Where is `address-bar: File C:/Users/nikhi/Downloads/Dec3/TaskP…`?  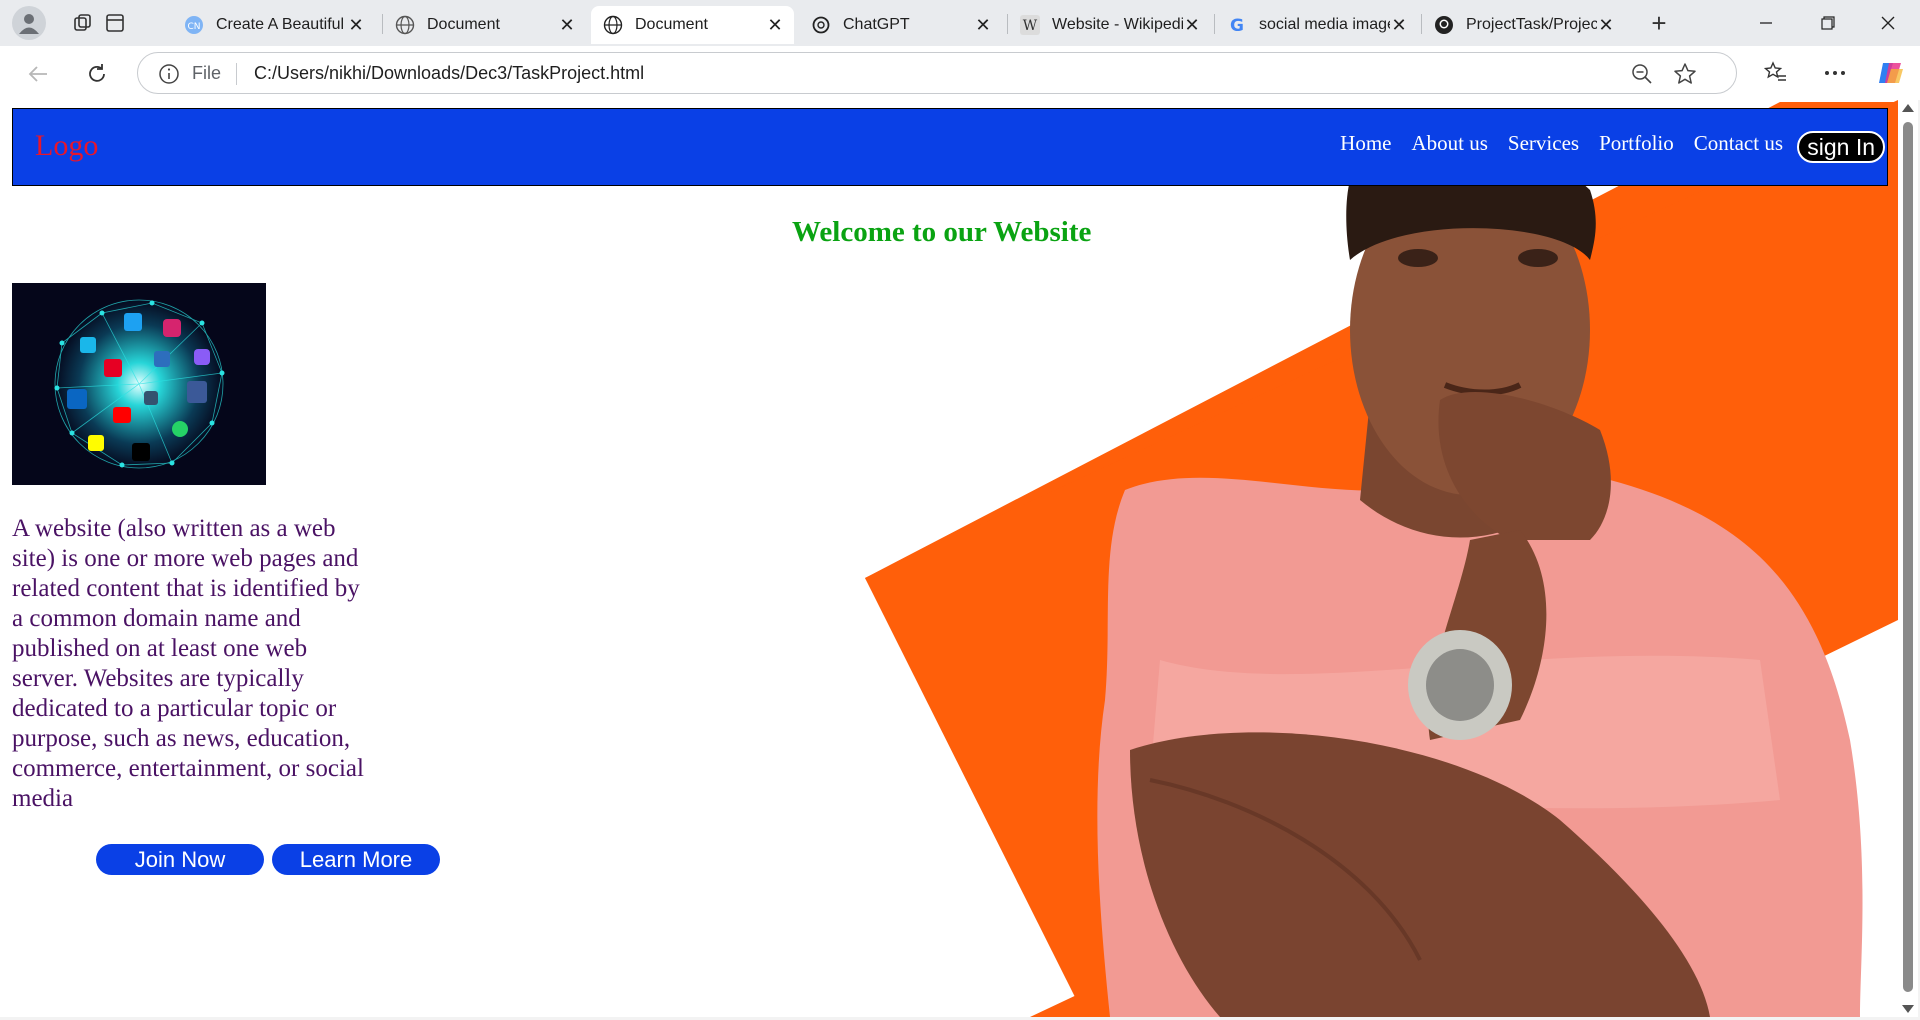 address-bar: File C:/Users/nikhi/Downloads/Dec3/TaskP… is located at coordinates (937, 73).